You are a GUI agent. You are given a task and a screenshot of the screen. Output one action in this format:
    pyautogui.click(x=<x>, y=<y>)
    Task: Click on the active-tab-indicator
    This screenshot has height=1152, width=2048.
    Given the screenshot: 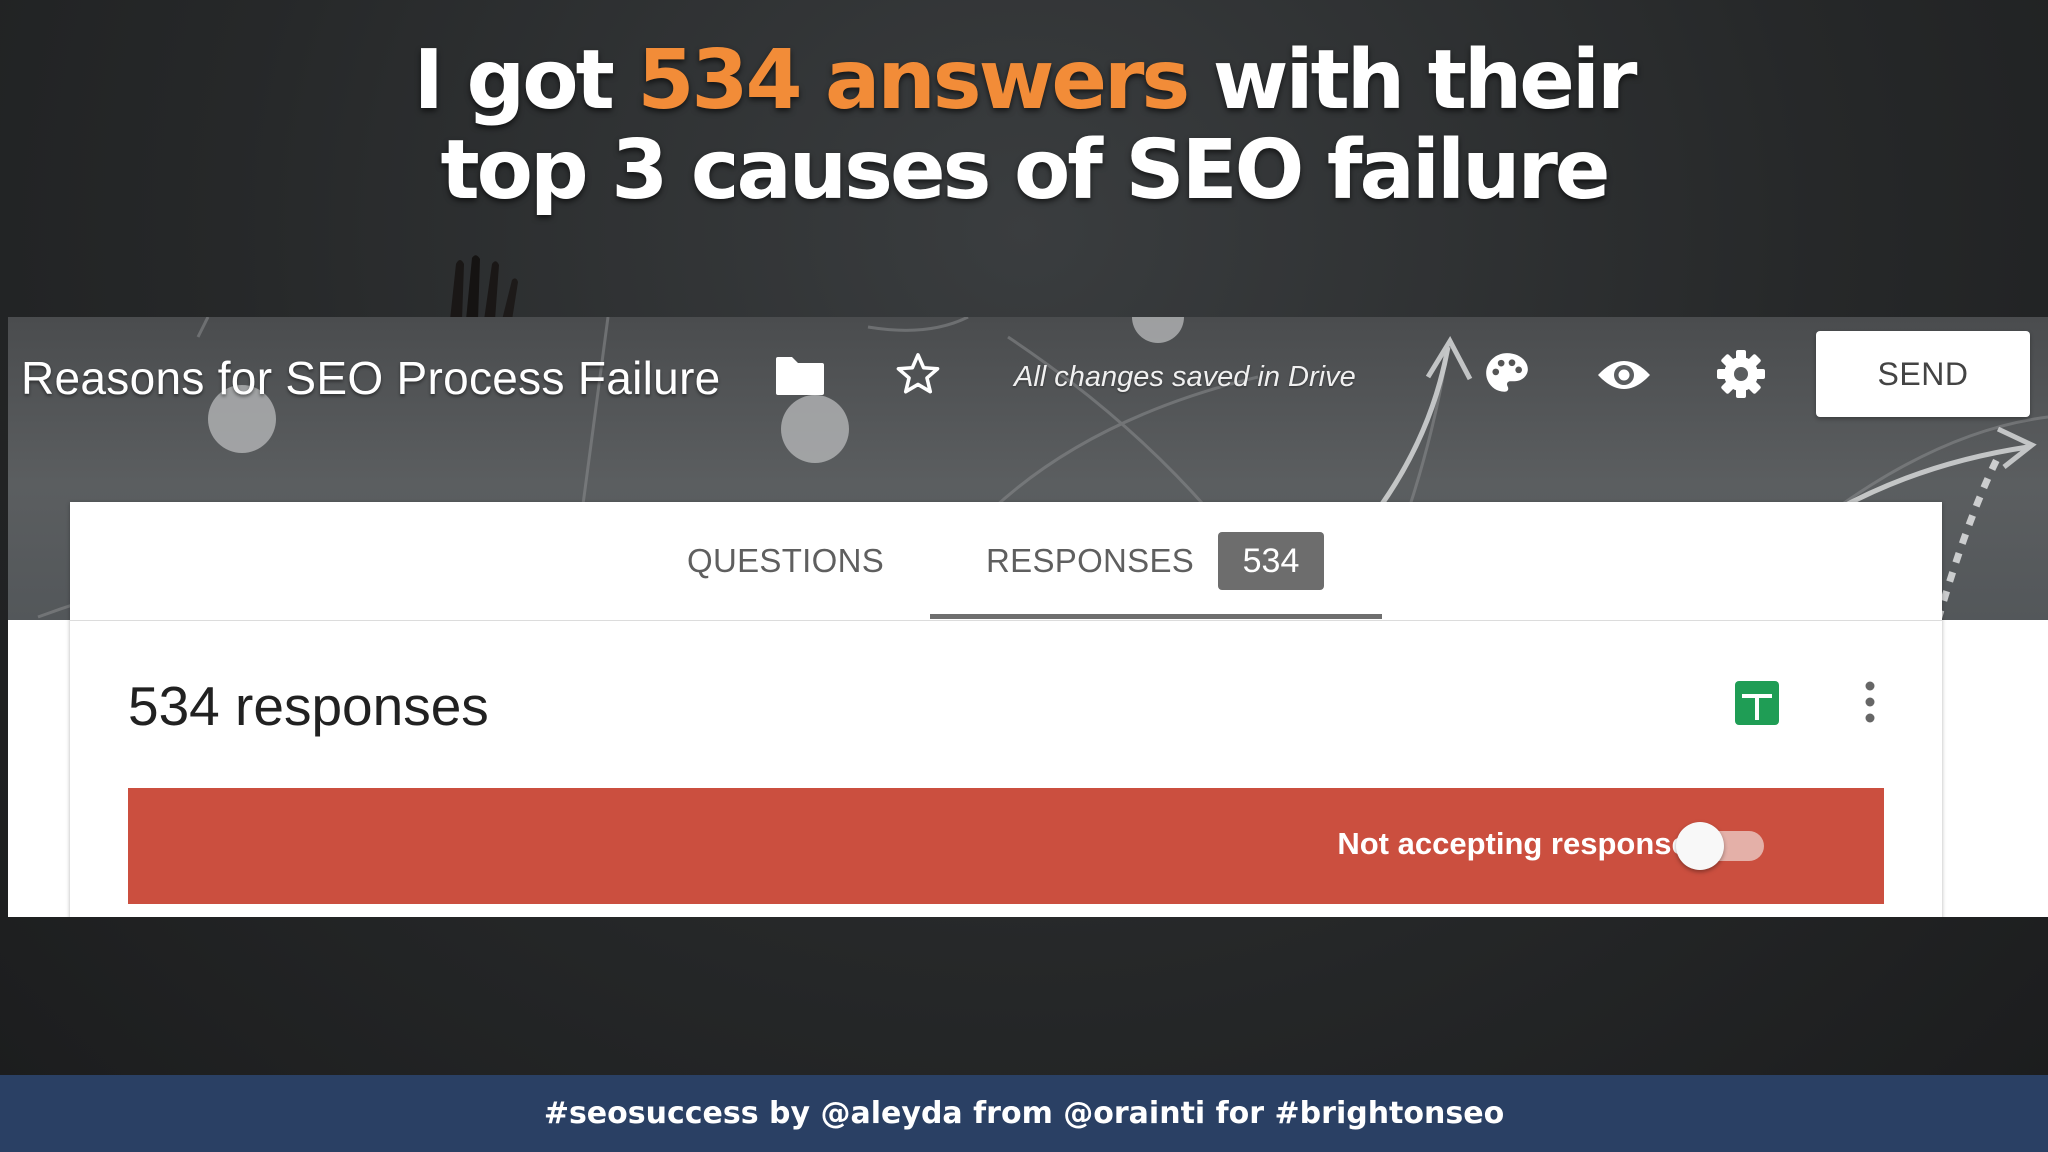 What is the action you would take?
    pyautogui.click(x=1156, y=616)
    